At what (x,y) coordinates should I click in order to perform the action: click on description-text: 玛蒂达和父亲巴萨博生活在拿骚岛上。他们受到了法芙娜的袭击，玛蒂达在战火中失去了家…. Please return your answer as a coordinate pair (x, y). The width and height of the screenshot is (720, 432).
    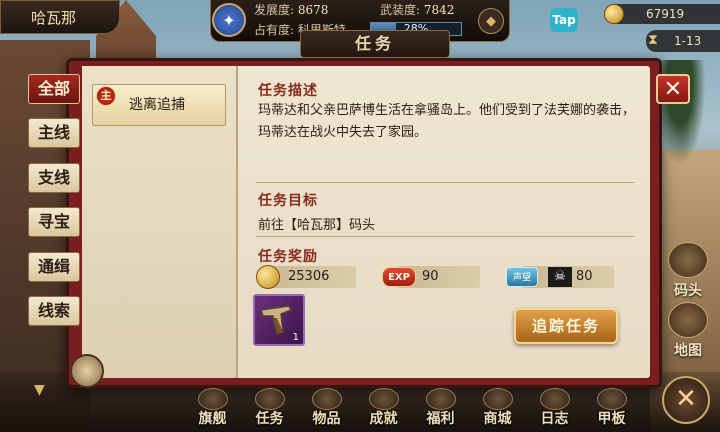
    Looking at the image, I should click on (447, 121).